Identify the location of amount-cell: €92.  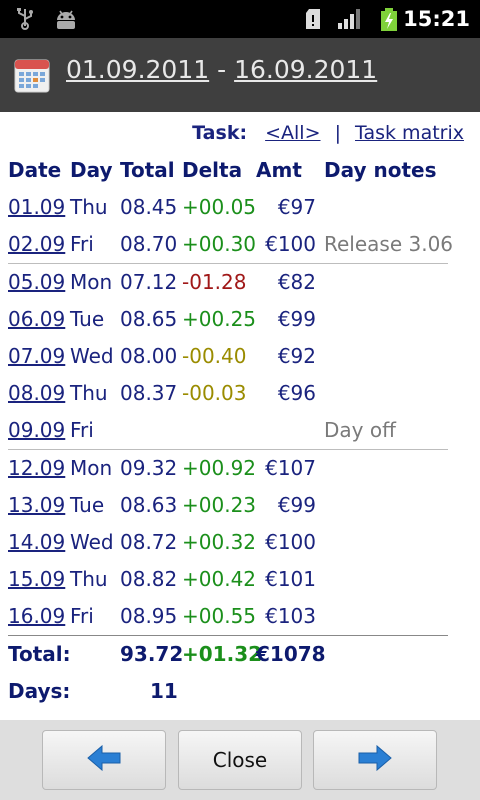
(296, 356).